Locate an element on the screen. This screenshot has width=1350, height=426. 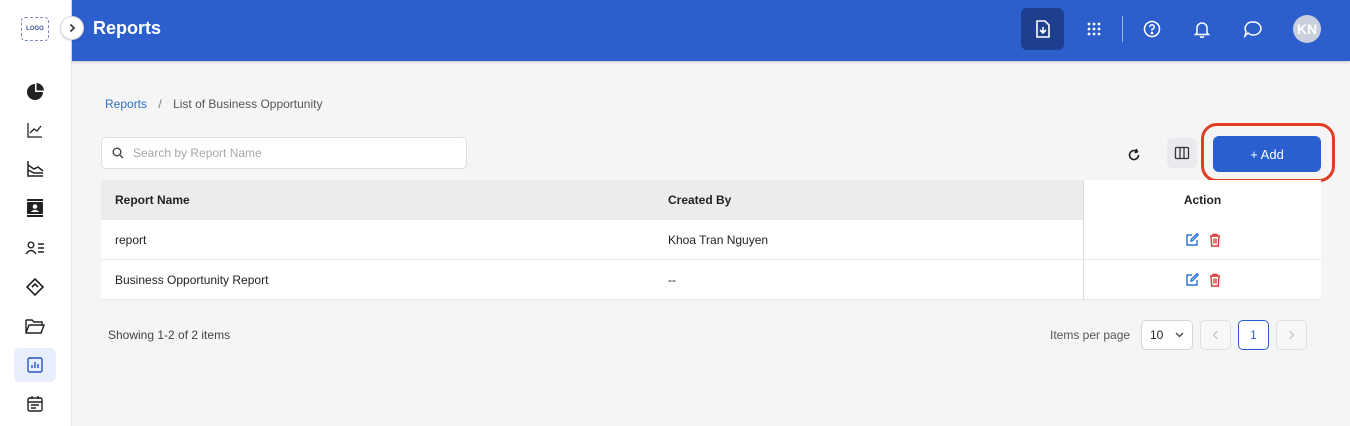
tag-icon is located at coordinates (35, 287).